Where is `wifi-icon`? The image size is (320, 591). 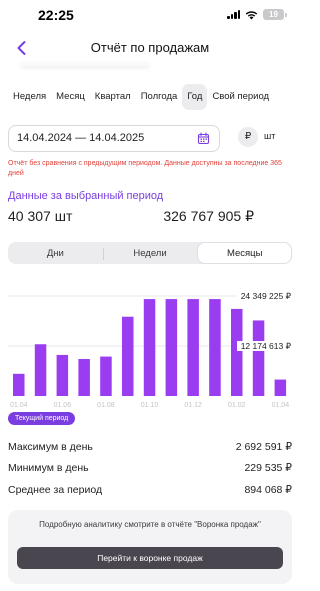 wifi-icon is located at coordinates (251, 15).